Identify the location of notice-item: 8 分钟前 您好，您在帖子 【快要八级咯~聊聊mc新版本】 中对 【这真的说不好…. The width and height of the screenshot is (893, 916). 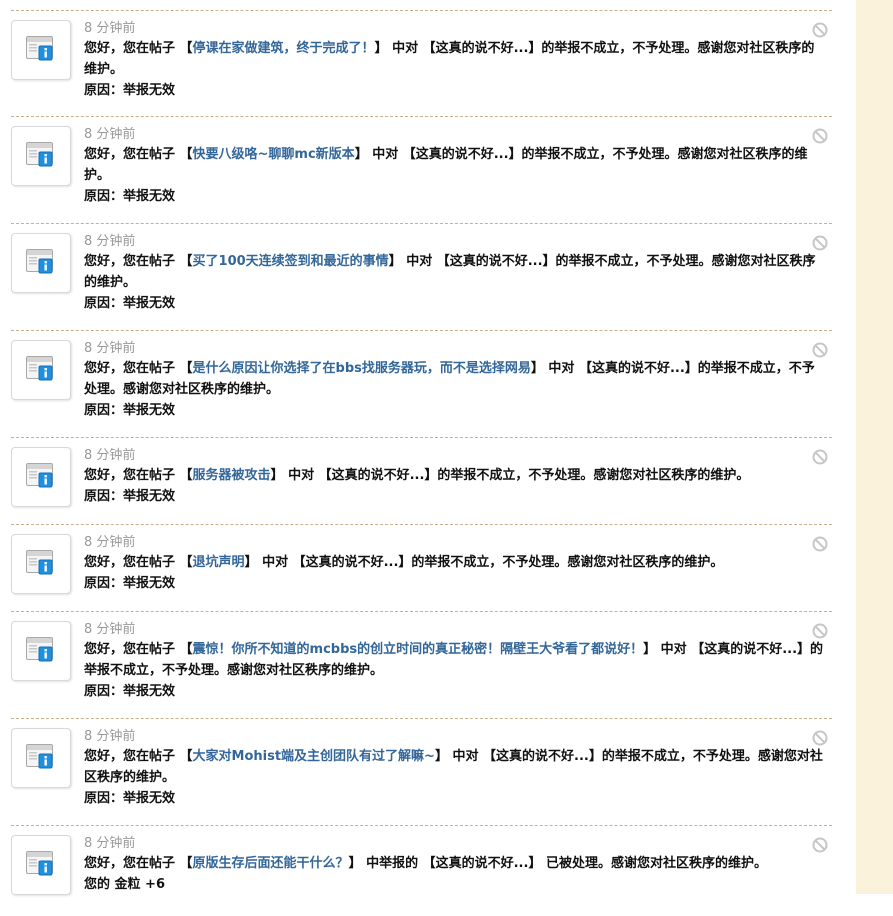
(421, 169).